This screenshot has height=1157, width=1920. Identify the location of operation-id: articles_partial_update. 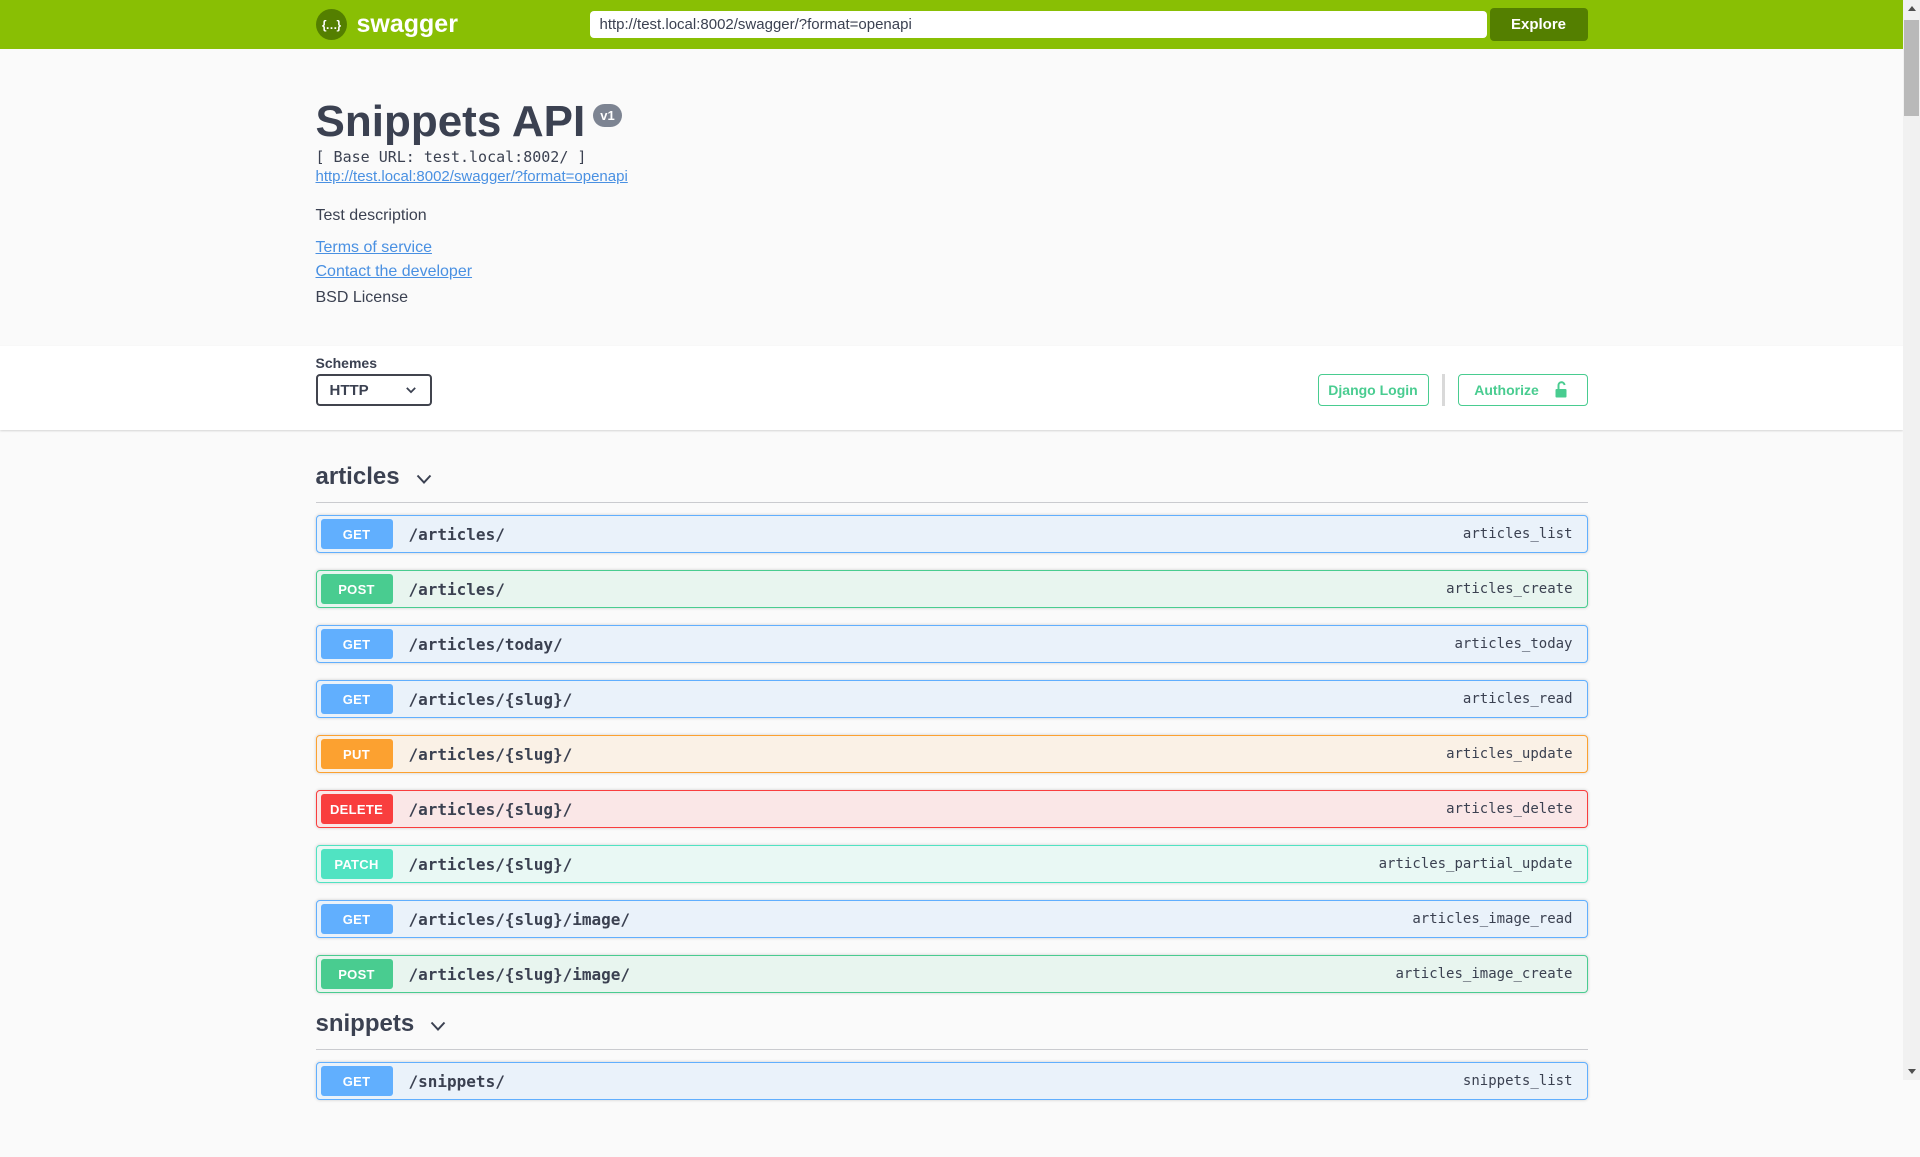
(1475, 864).